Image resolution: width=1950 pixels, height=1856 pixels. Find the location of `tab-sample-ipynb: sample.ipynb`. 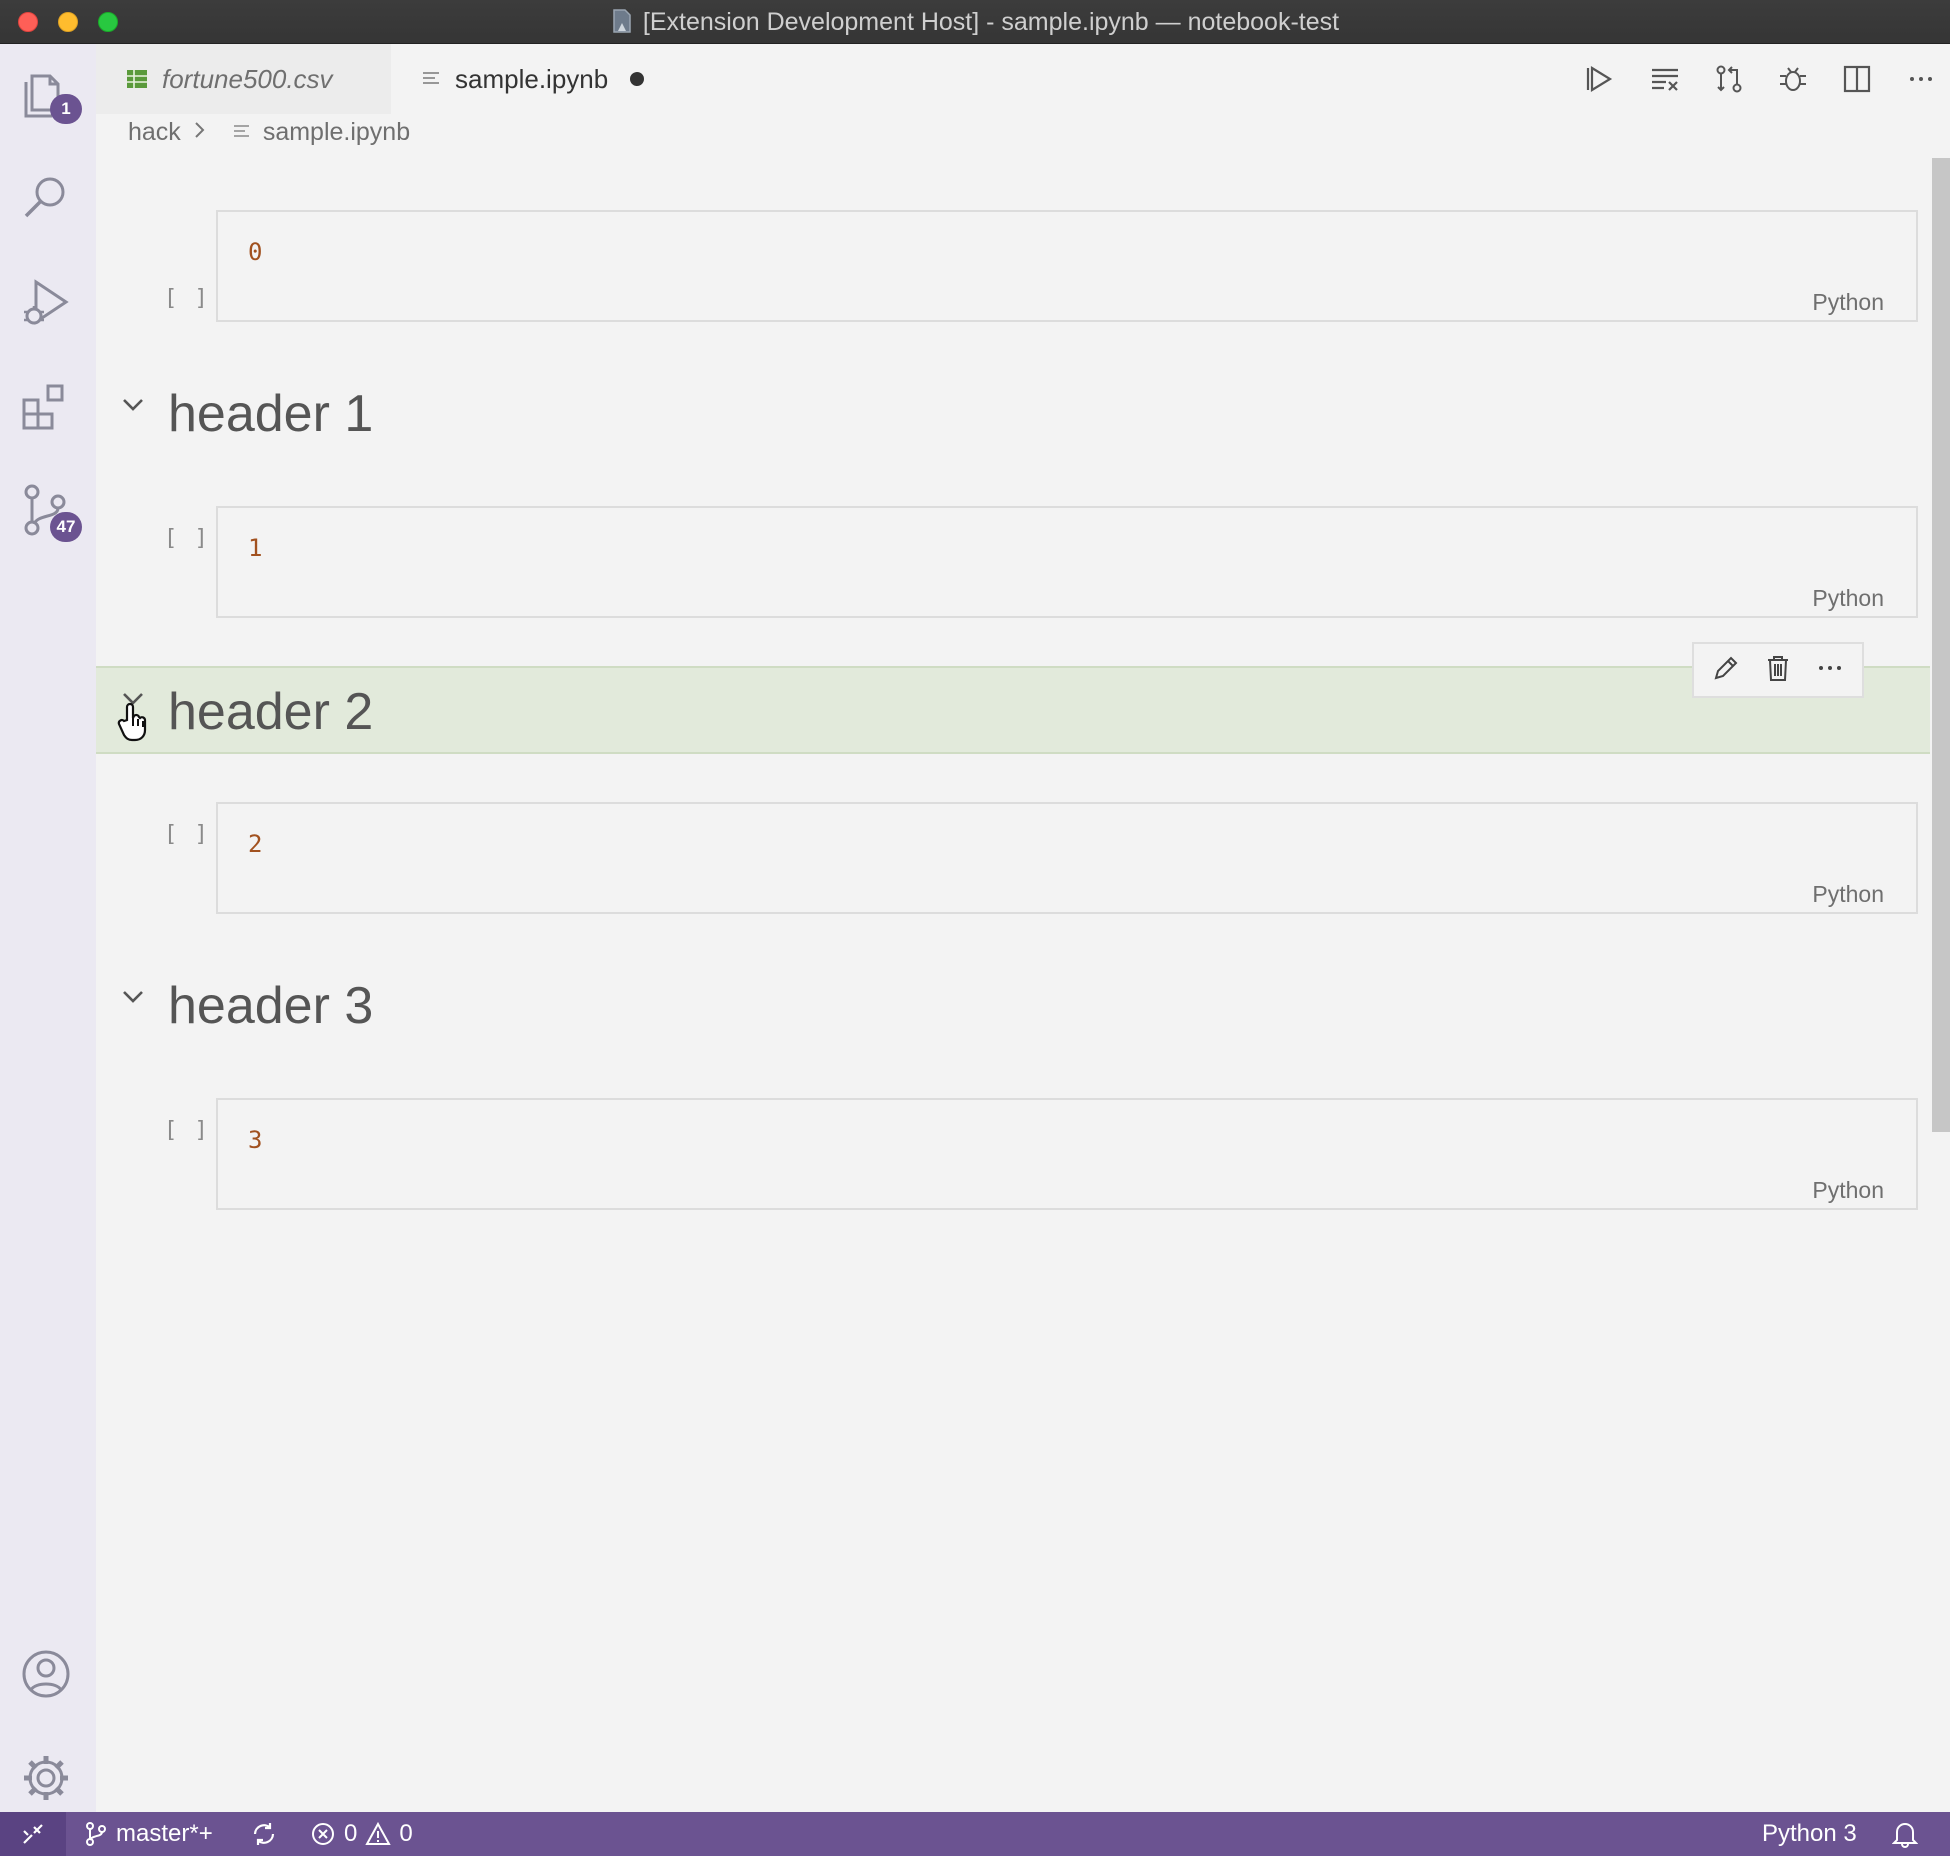

tab-sample-ipynb: sample.ipynb is located at coordinates (541, 79).